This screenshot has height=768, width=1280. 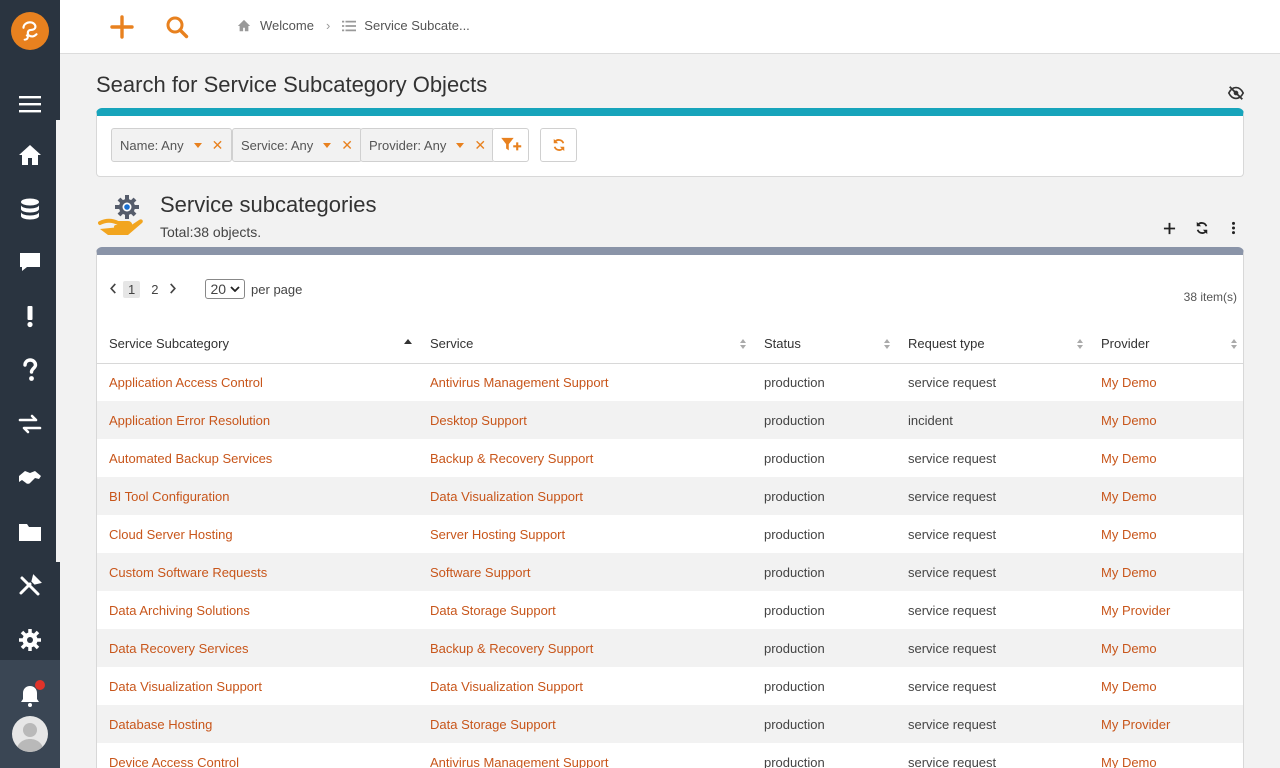 I want to click on prev-page-button, so click(x=113, y=289).